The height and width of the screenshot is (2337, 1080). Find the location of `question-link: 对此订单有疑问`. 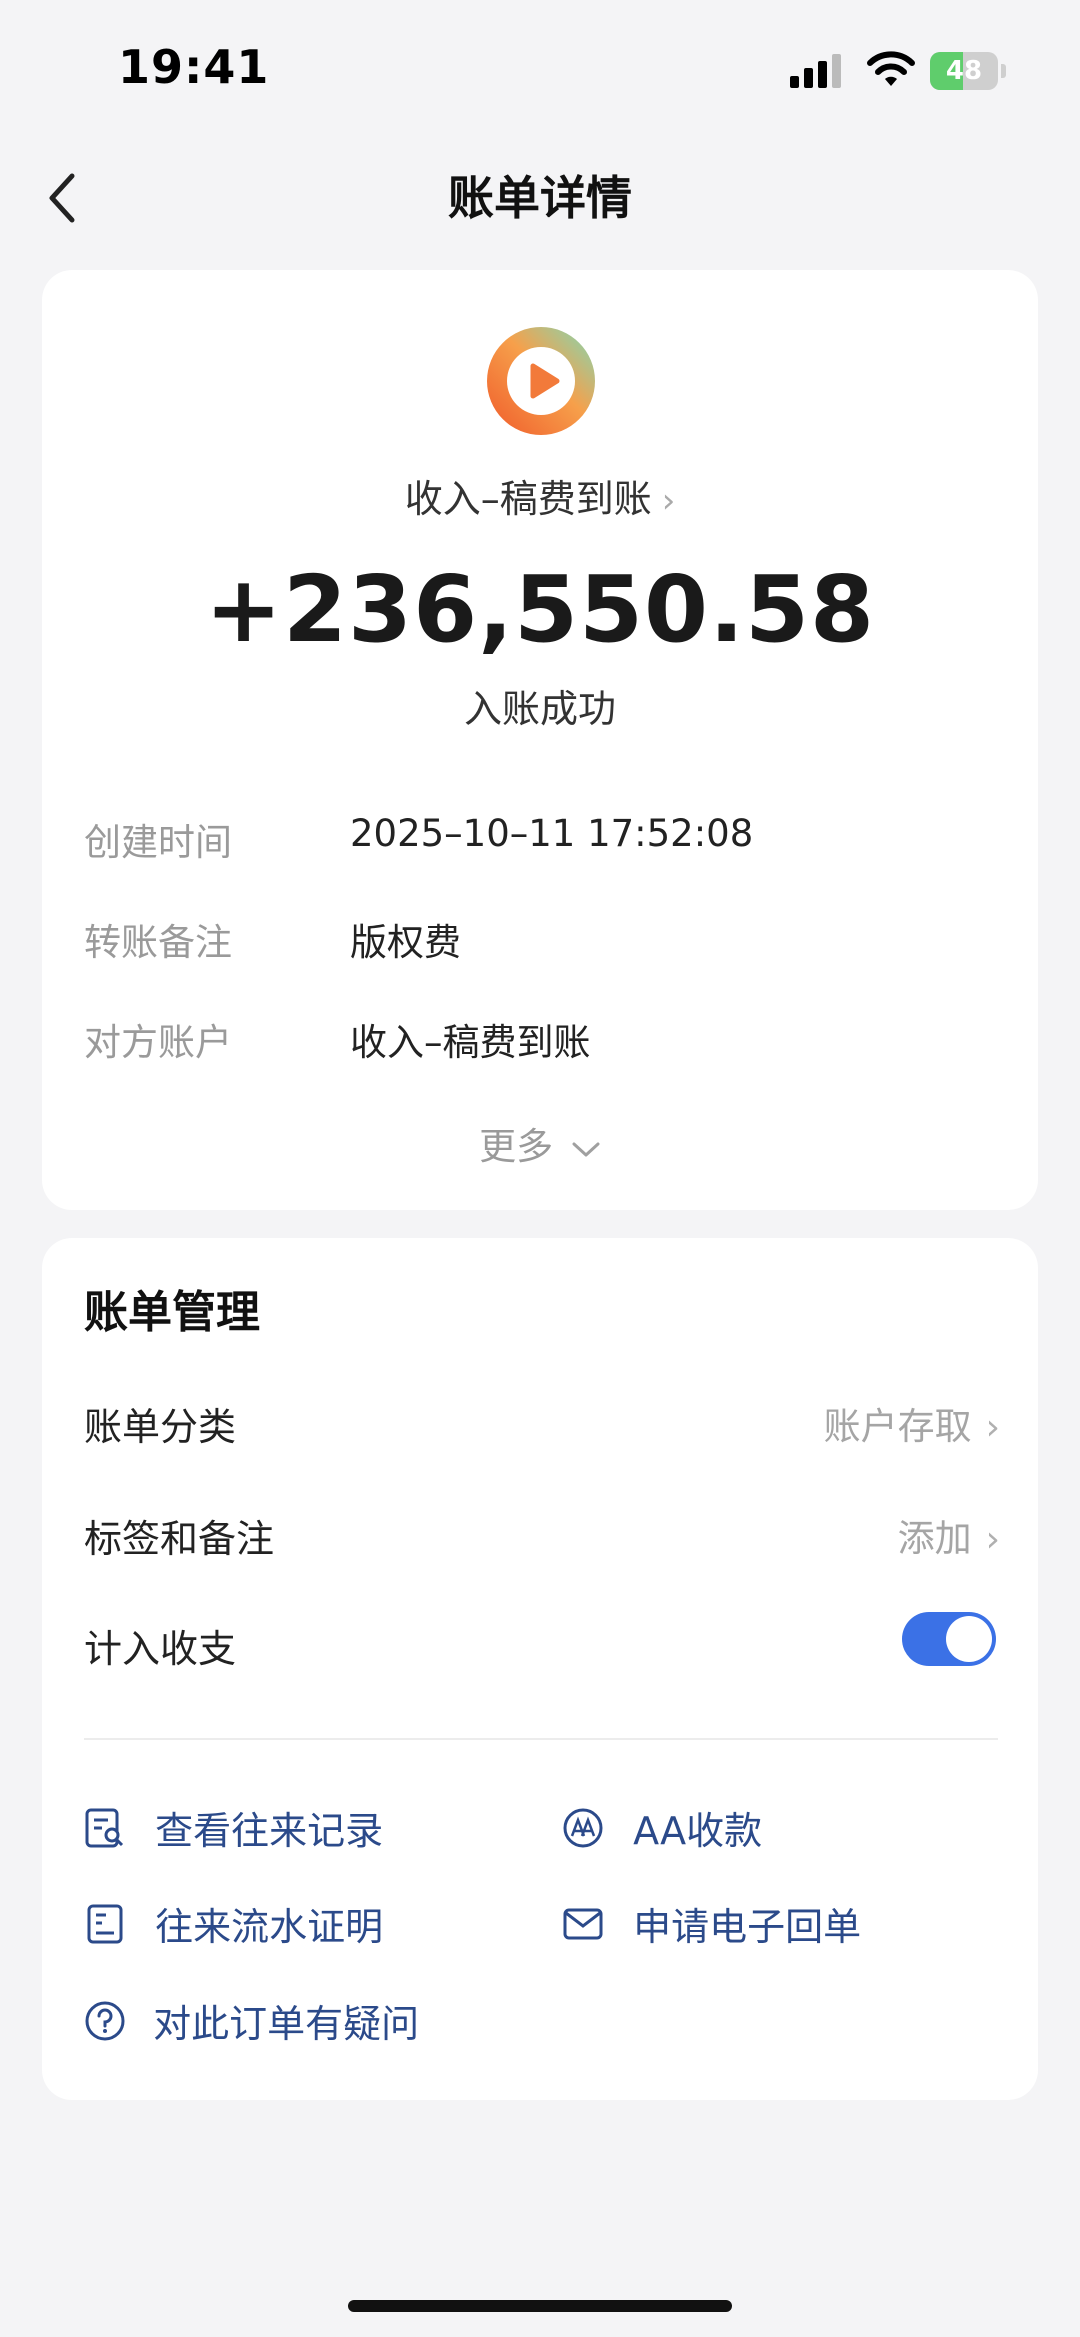

question-link: 对此订单有疑问 is located at coordinates (251, 2020).